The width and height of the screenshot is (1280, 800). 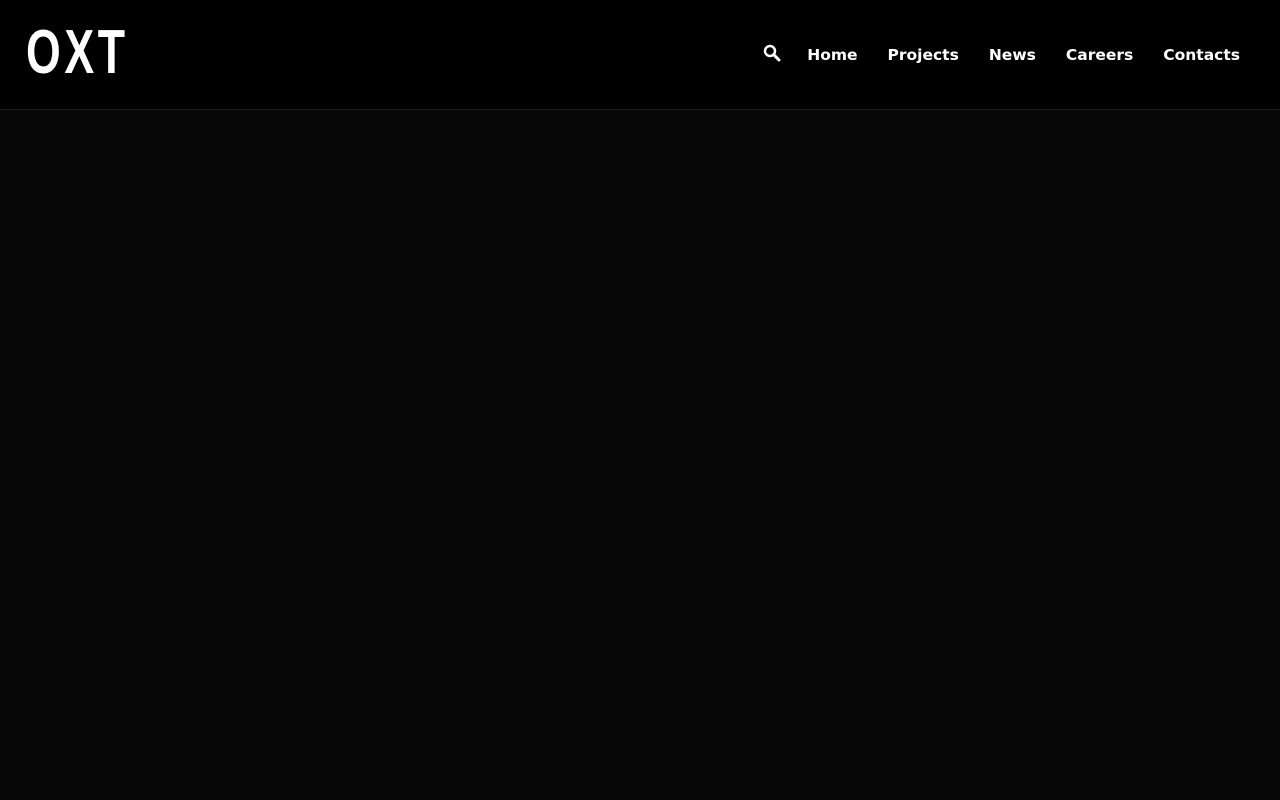 I want to click on nav-item-contacts: Contacts, so click(x=1201, y=55).